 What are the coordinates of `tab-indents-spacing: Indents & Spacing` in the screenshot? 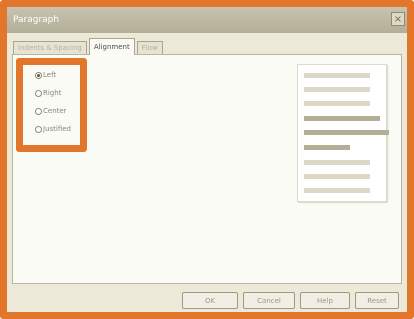 It's located at (50, 48).